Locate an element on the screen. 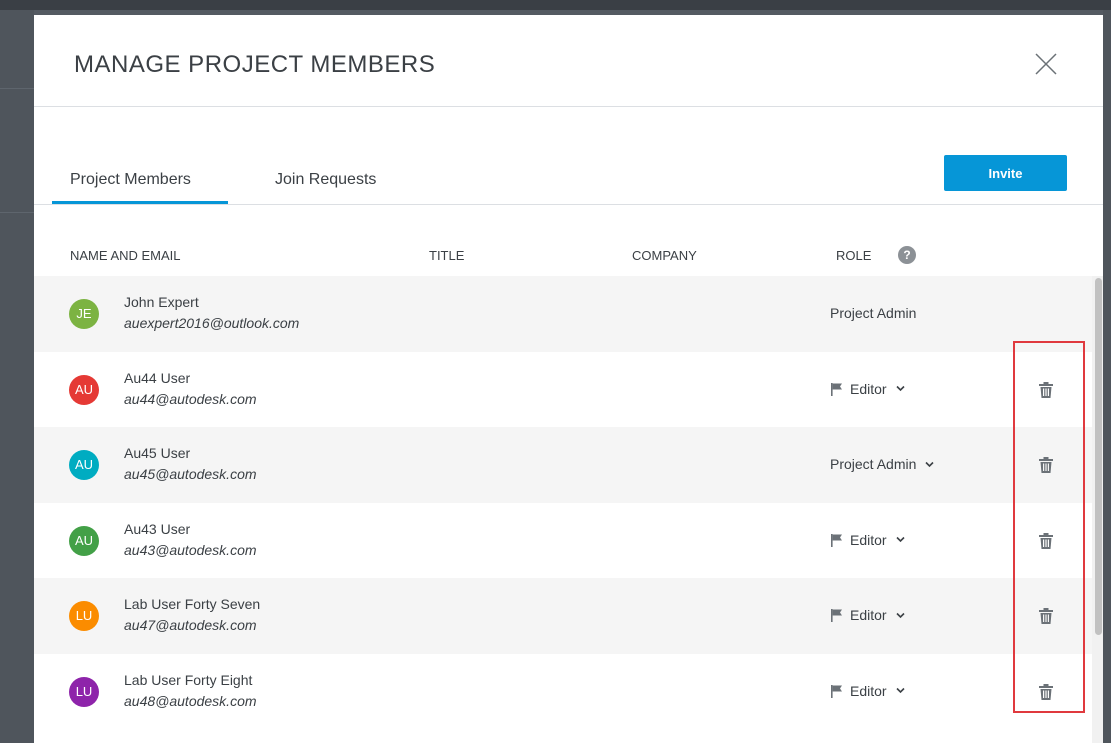 The height and width of the screenshot is (743, 1111). header-divider is located at coordinates (568, 106).